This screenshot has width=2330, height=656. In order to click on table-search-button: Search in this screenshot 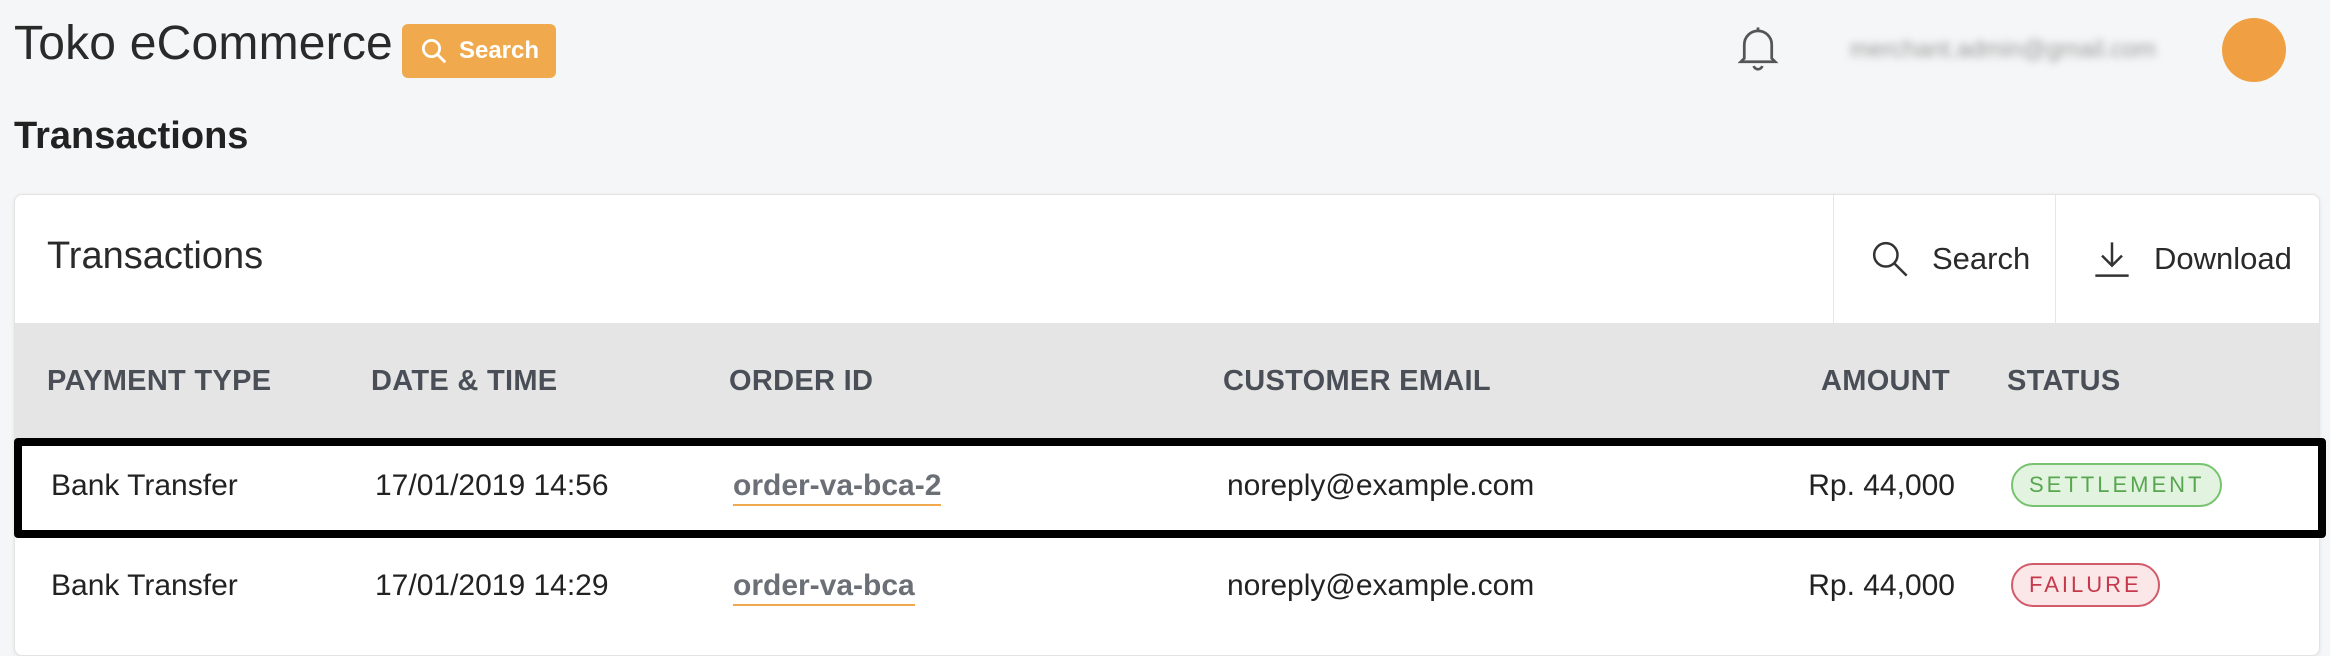, I will do `click(1944, 259)`.